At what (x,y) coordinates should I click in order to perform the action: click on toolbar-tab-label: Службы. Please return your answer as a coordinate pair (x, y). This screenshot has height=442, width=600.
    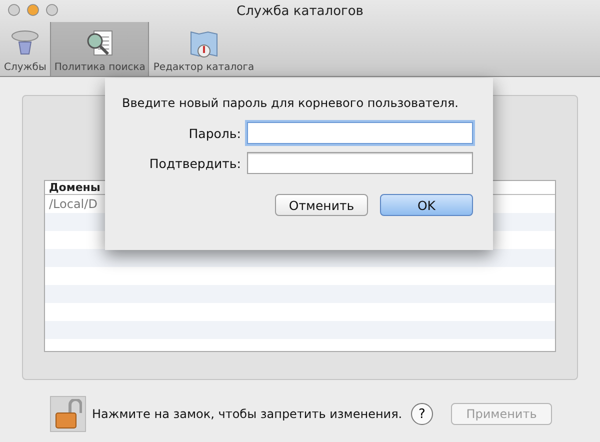
    Looking at the image, I should click on (25, 67).